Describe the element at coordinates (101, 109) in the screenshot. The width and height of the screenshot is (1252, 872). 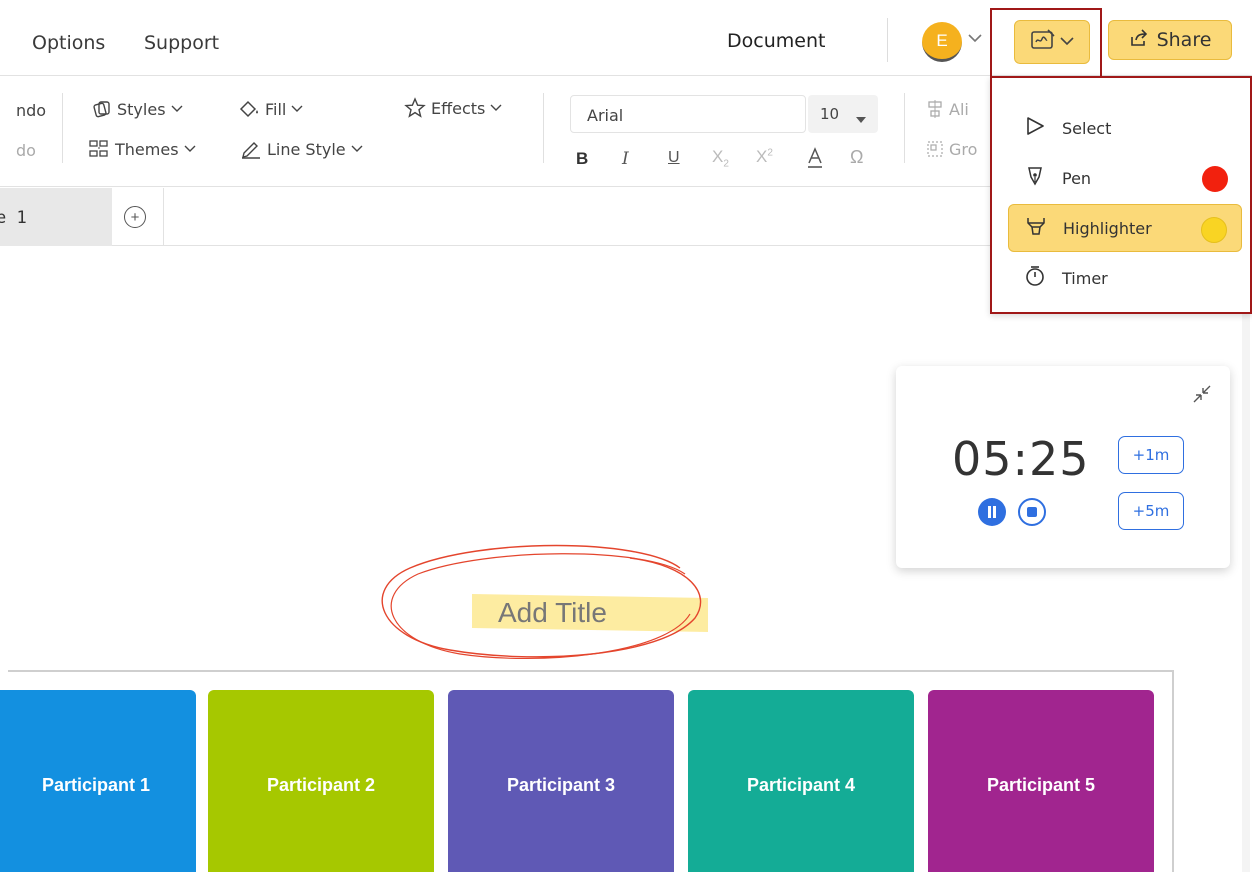
I see `styles-icon` at that location.